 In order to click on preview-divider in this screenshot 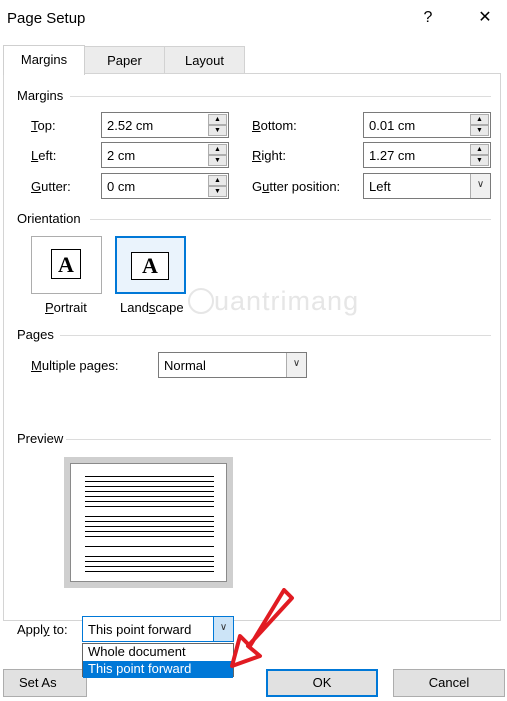, I will do `click(278, 439)`.